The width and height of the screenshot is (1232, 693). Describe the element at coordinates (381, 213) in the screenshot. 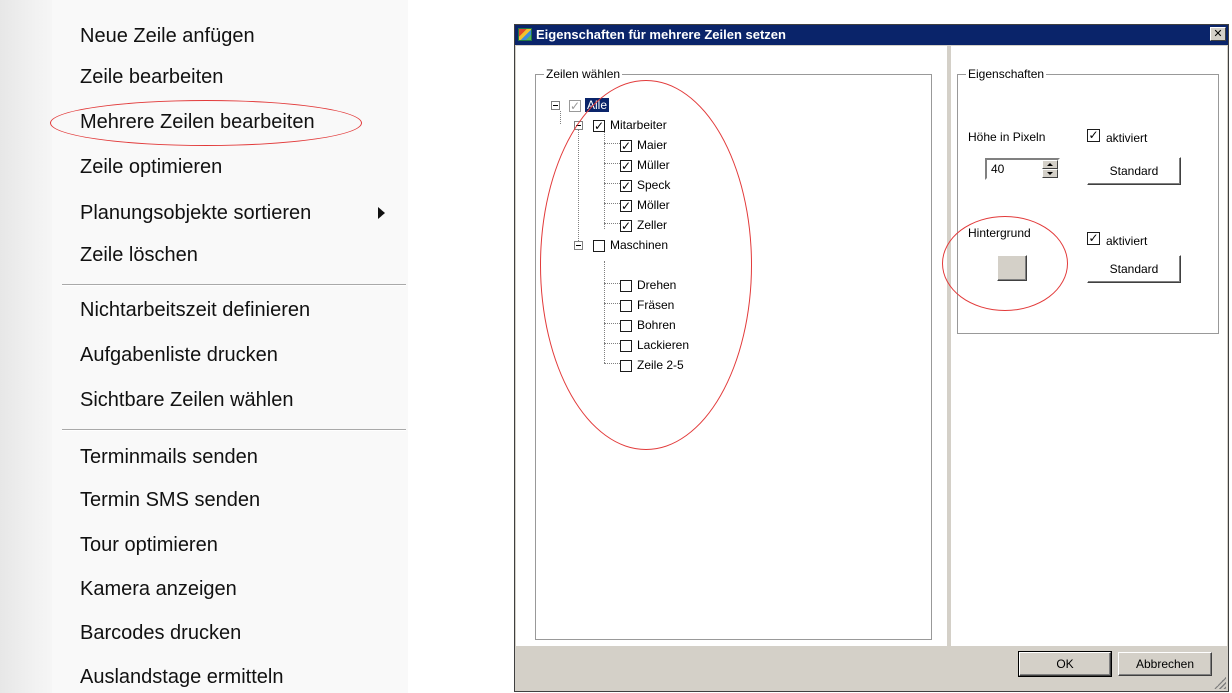

I see `submenu-arrow-icon` at that location.